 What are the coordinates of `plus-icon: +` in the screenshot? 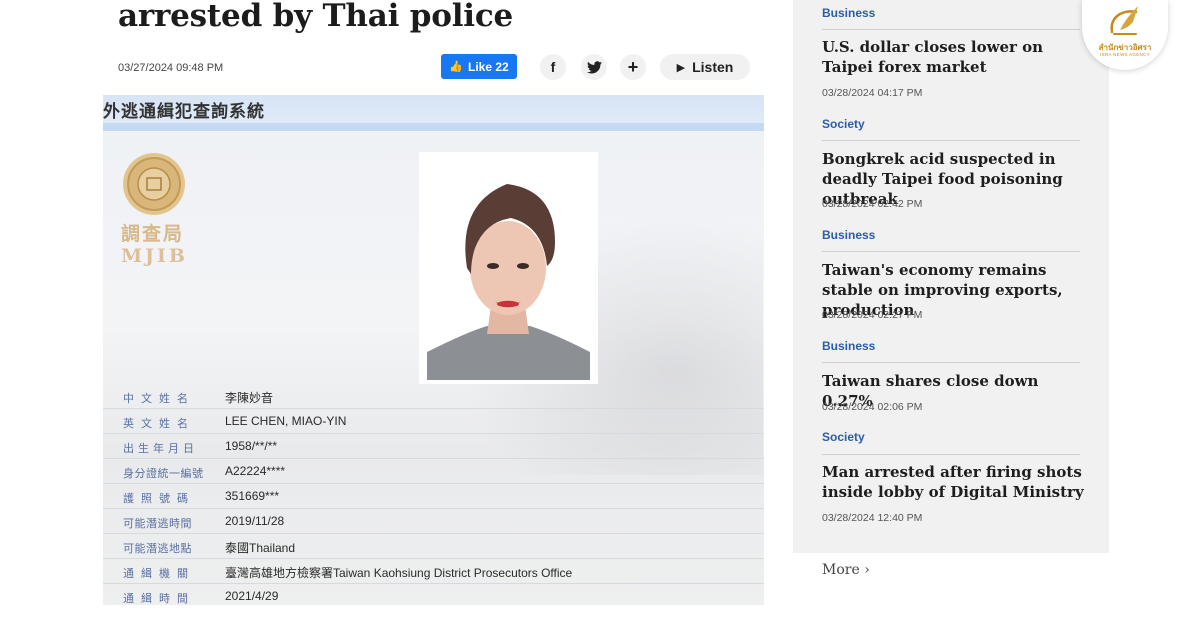 It's located at (633, 67).